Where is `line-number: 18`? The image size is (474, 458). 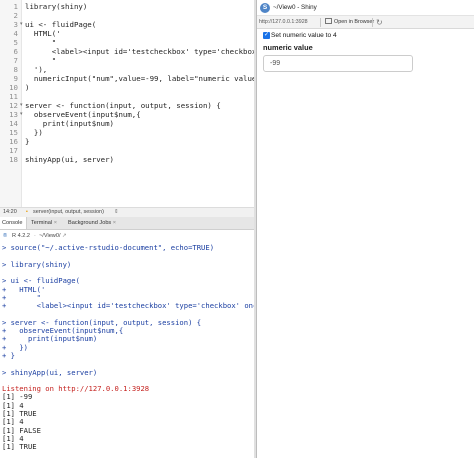
line-number: 18 is located at coordinates (13, 159).